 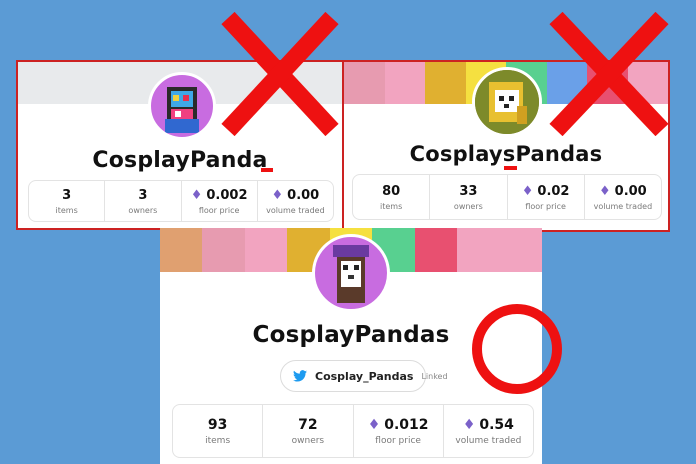 I want to click on stat-volume-traded: ♦ 0.54 volume traded, so click(x=488, y=431).